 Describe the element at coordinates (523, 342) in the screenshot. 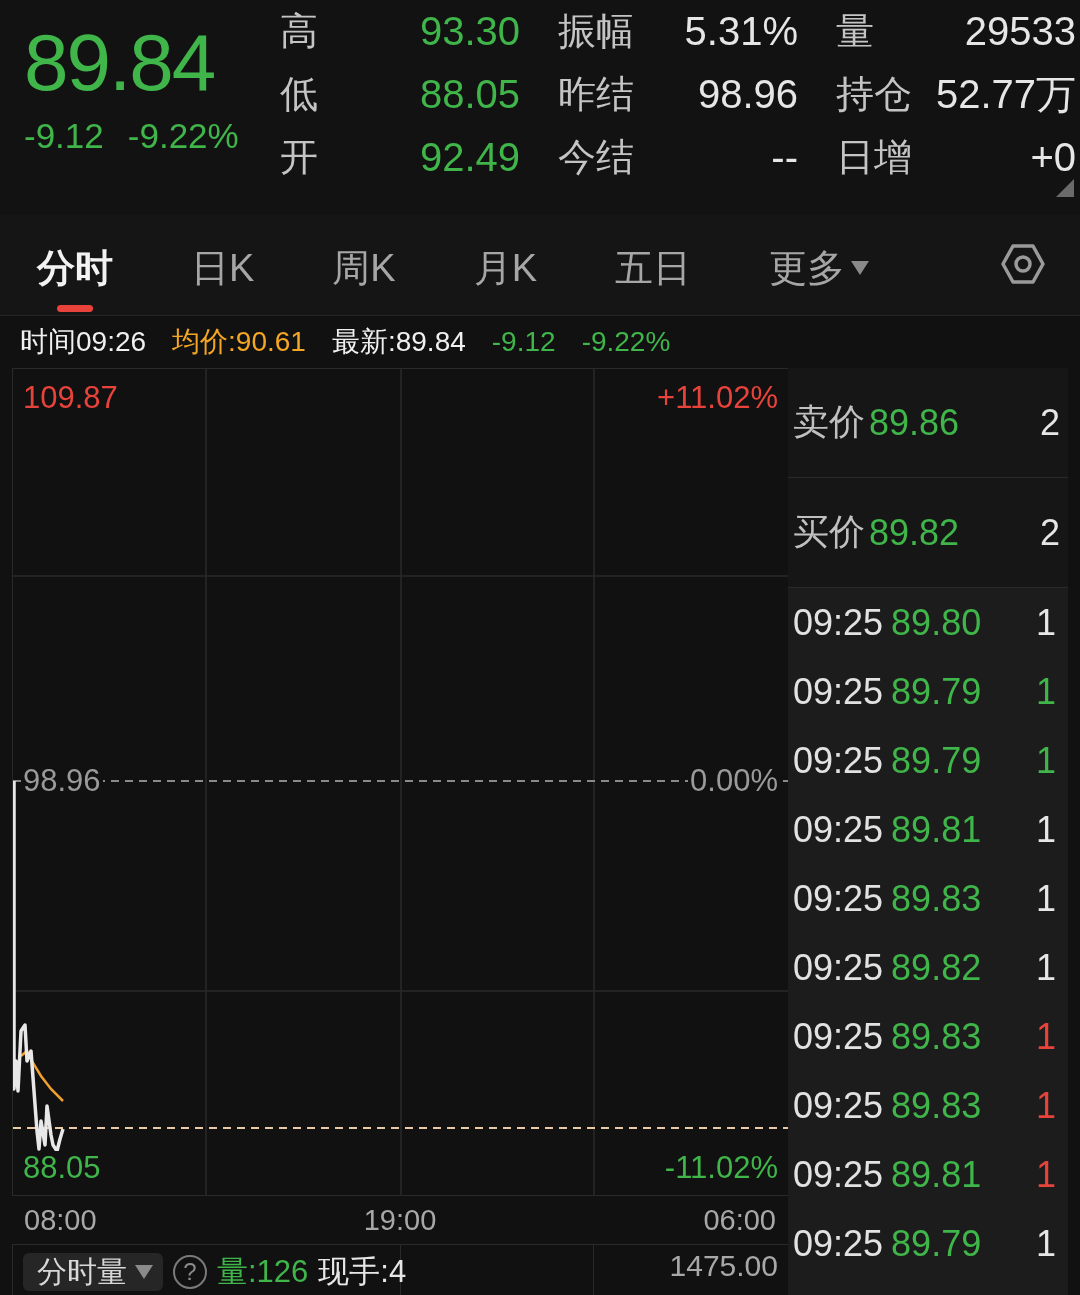

I see `info-text: -9.12` at that location.